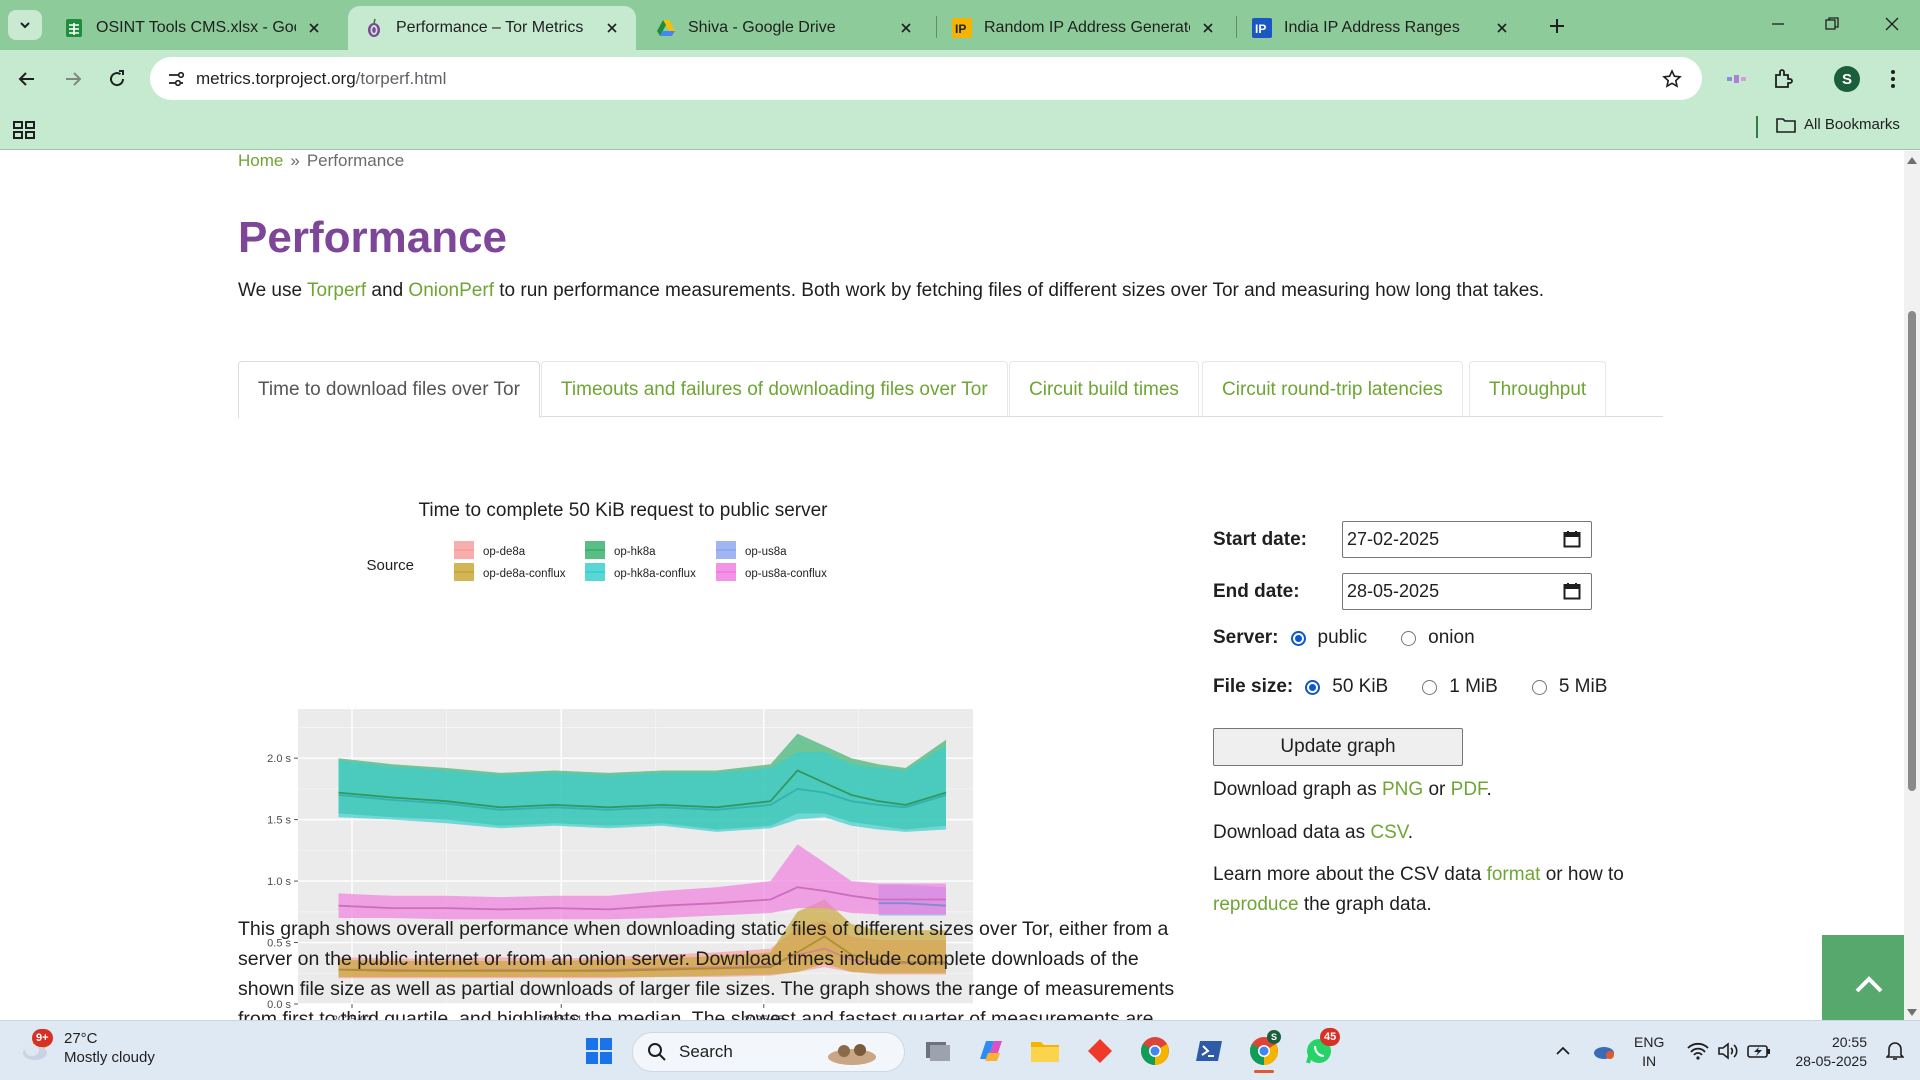 Image resolution: width=1920 pixels, height=1080 pixels. What do you see at coordinates (87, 1048) in the screenshot?
I see `weather-widget: 9+ 27°C Mostly cloudy` at bounding box center [87, 1048].